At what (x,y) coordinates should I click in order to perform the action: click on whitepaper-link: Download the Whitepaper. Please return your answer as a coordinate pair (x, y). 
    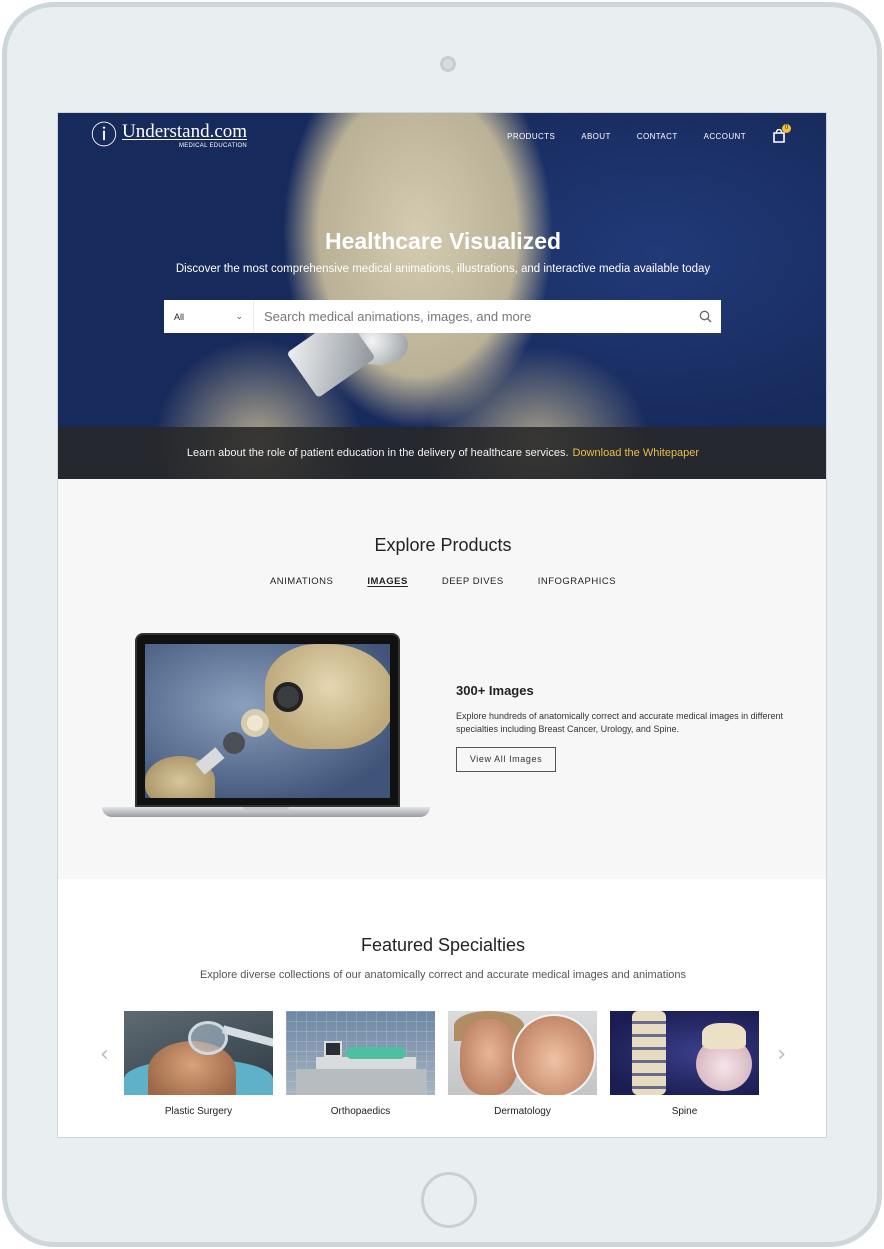
    Looking at the image, I should click on (636, 453).